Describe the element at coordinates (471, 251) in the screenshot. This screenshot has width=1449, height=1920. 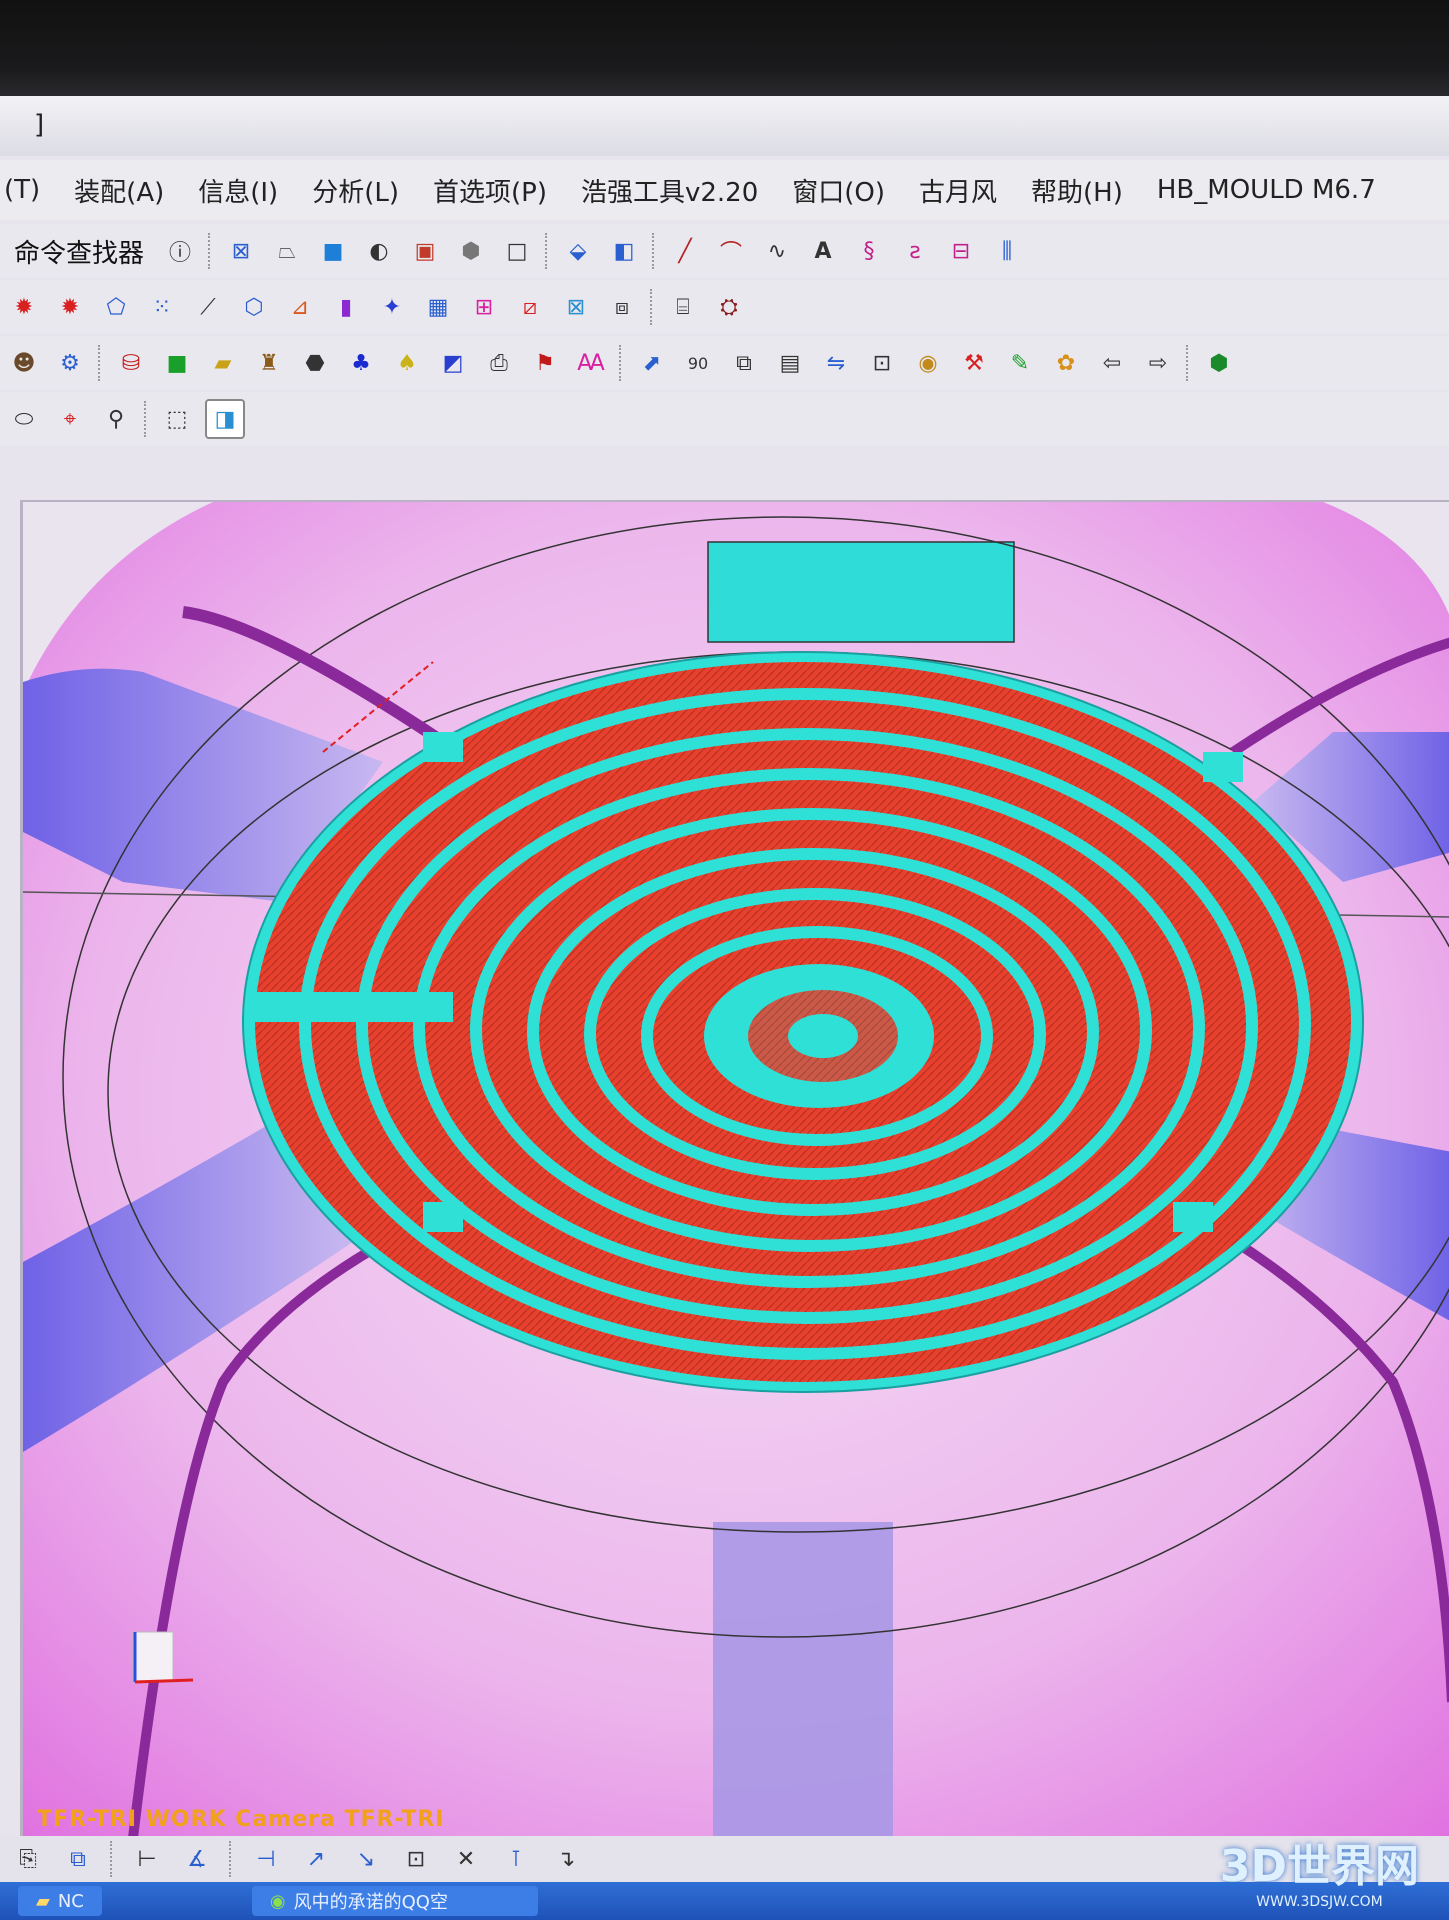
I see `box-gray-icon: ⬢` at that location.